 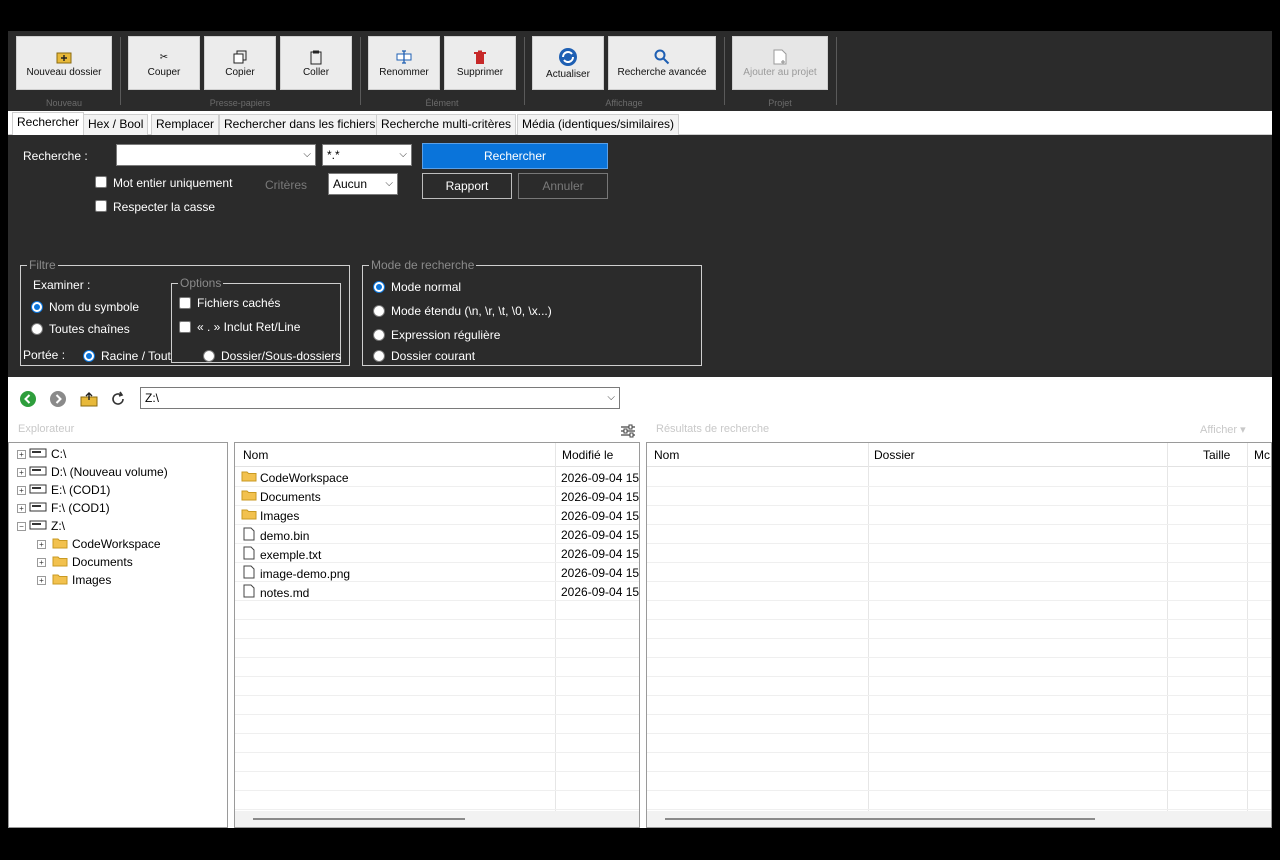 What do you see at coordinates (89, 399) in the screenshot?
I see `parent-folder-icon` at bounding box center [89, 399].